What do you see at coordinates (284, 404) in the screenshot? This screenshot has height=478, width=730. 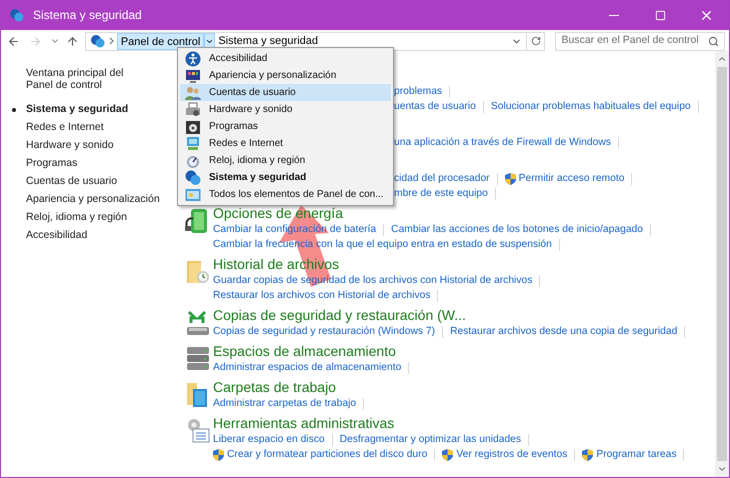 I see `task-link: Administrar carpetas de trabajo` at bounding box center [284, 404].